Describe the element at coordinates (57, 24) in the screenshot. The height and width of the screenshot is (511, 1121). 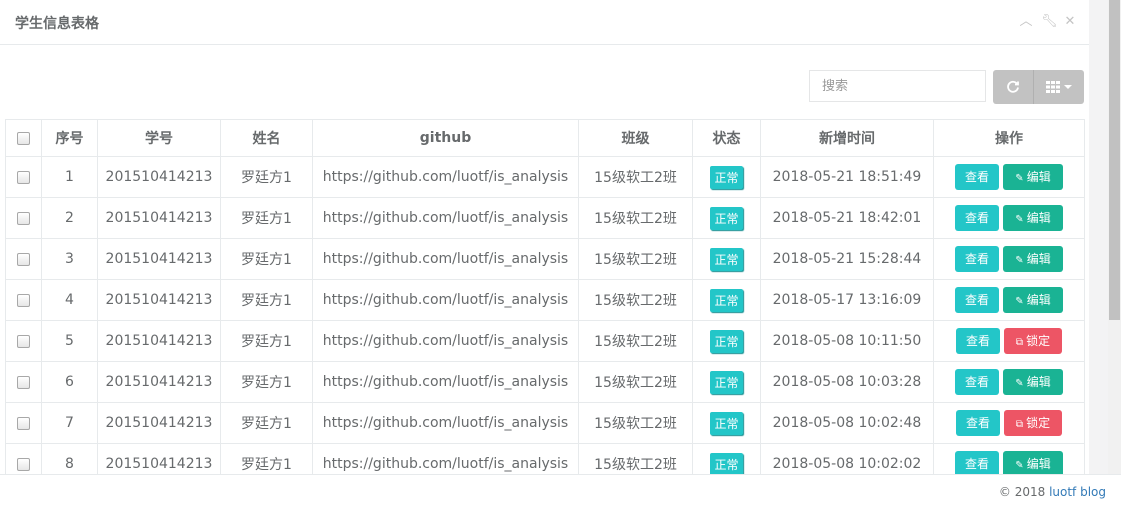
I see `panel-title: 学生信息表格` at that location.